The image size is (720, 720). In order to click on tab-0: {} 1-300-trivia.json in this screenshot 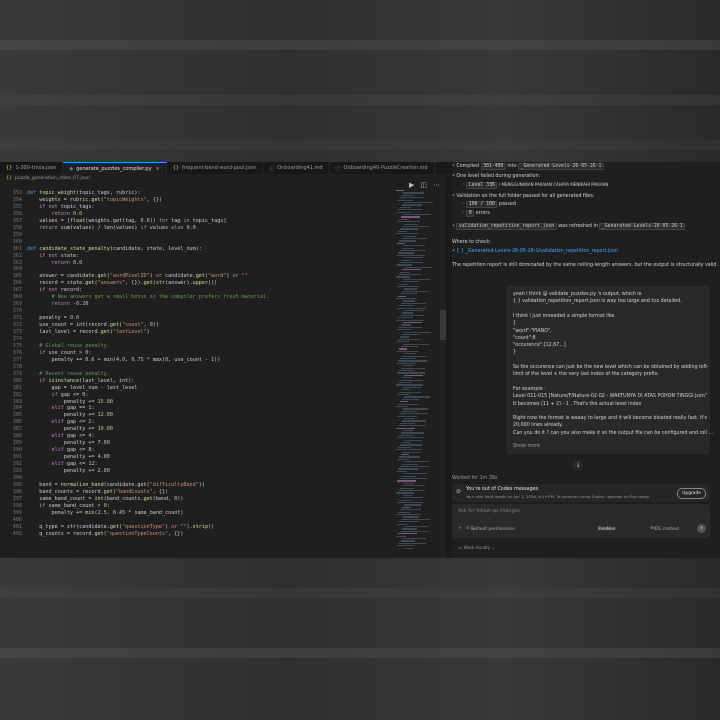, I will do `click(32, 168)`.